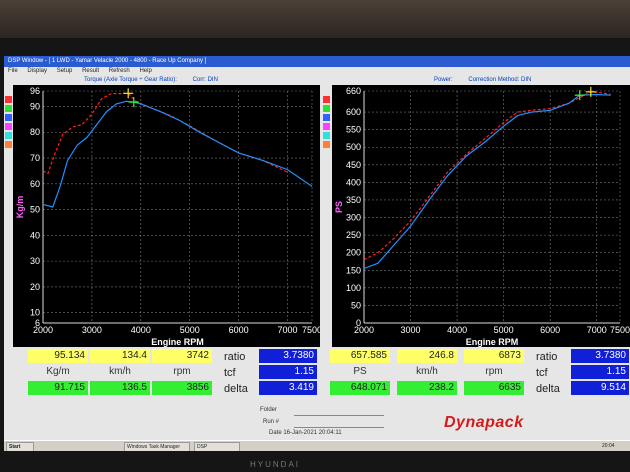  I want to click on y-tick-label: 0, so click(358, 323).